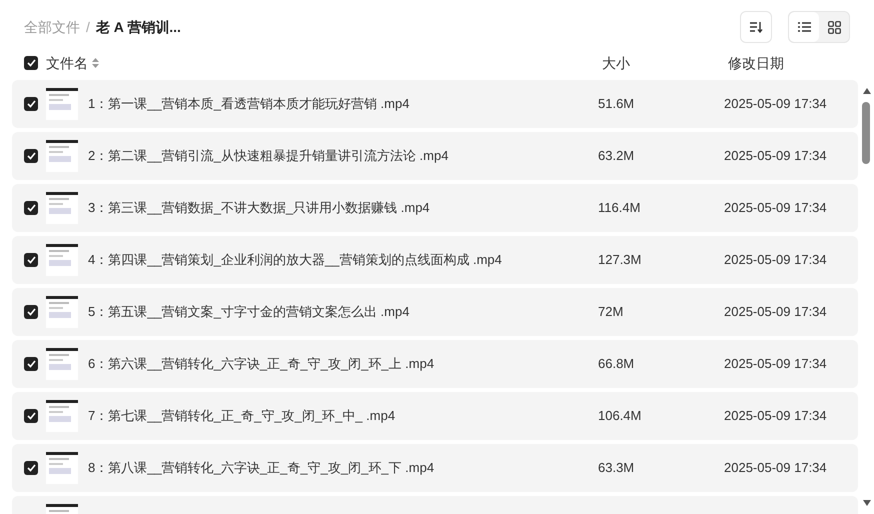 This screenshot has height=514, width=874. I want to click on file-name: 1：第一课__营销本质_看透营销本质才能玩好营销 .mp4, so click(343, 104).